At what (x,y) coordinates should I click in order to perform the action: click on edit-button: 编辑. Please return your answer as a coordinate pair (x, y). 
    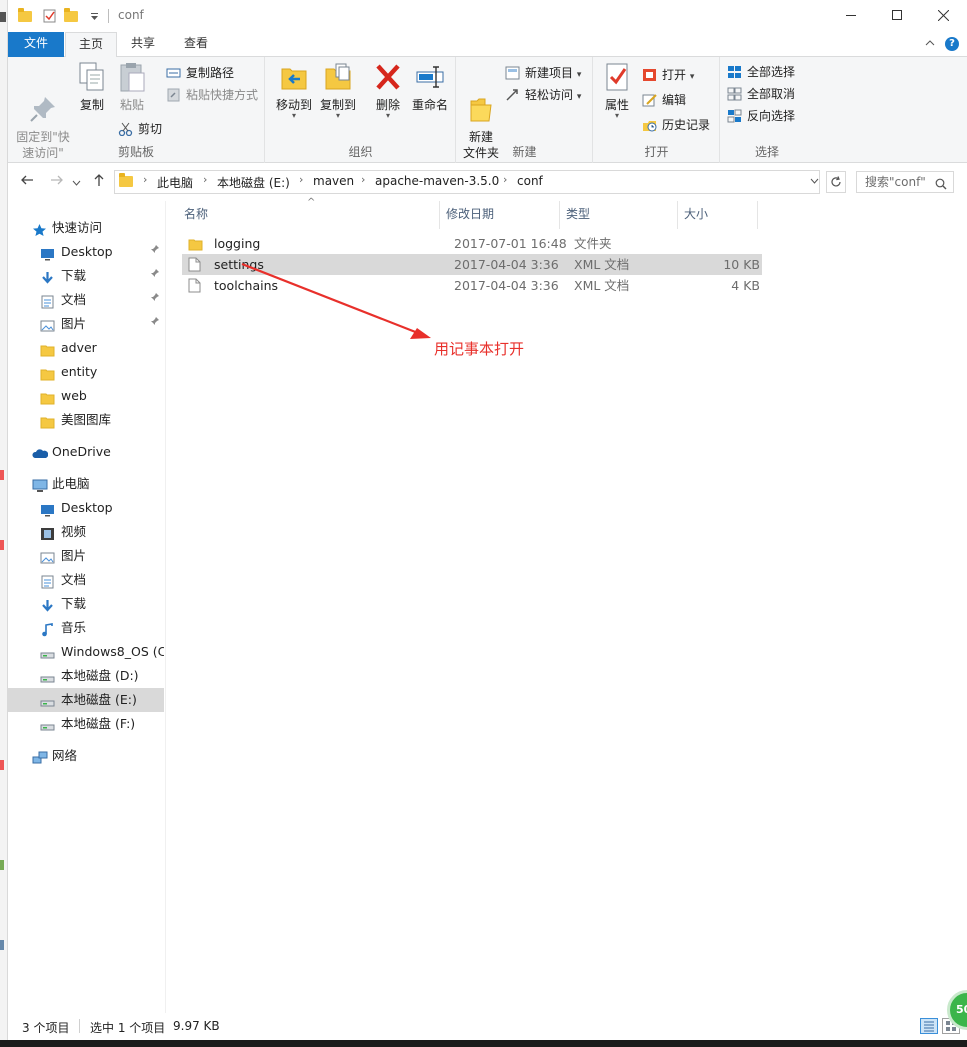
    Looking at the image, I should click on (664, 100).